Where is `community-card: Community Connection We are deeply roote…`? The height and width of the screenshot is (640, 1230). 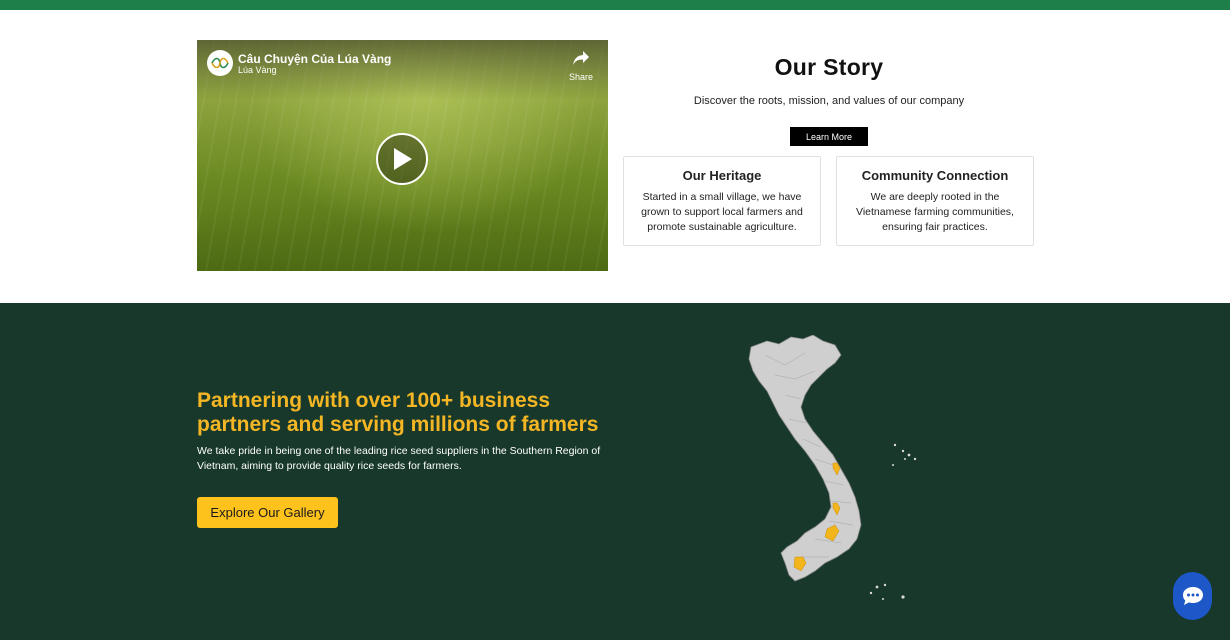 community-card: Community Connection We are deeply roote… is located at coordinates (935, 201).